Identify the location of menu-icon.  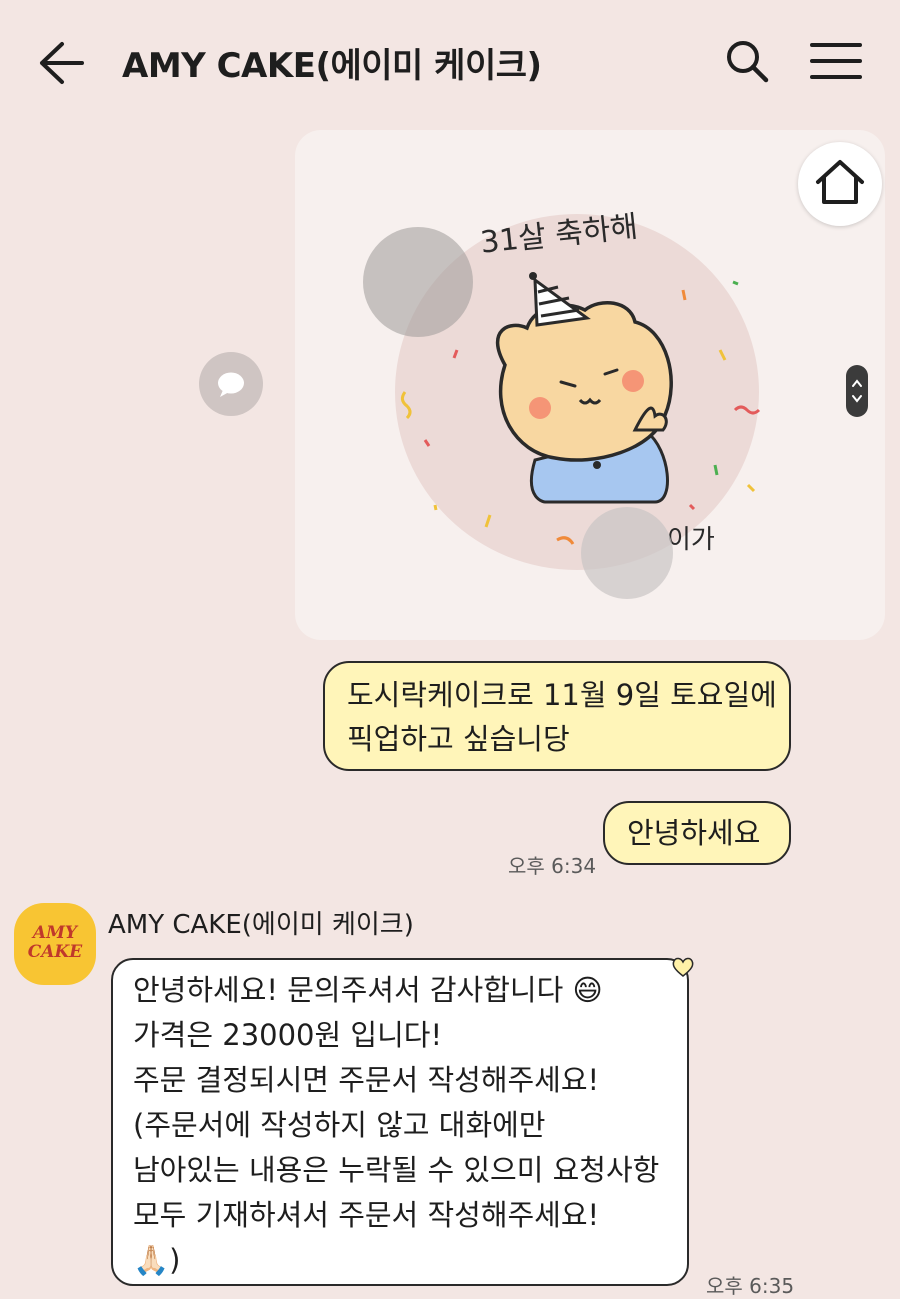
(836, 61).